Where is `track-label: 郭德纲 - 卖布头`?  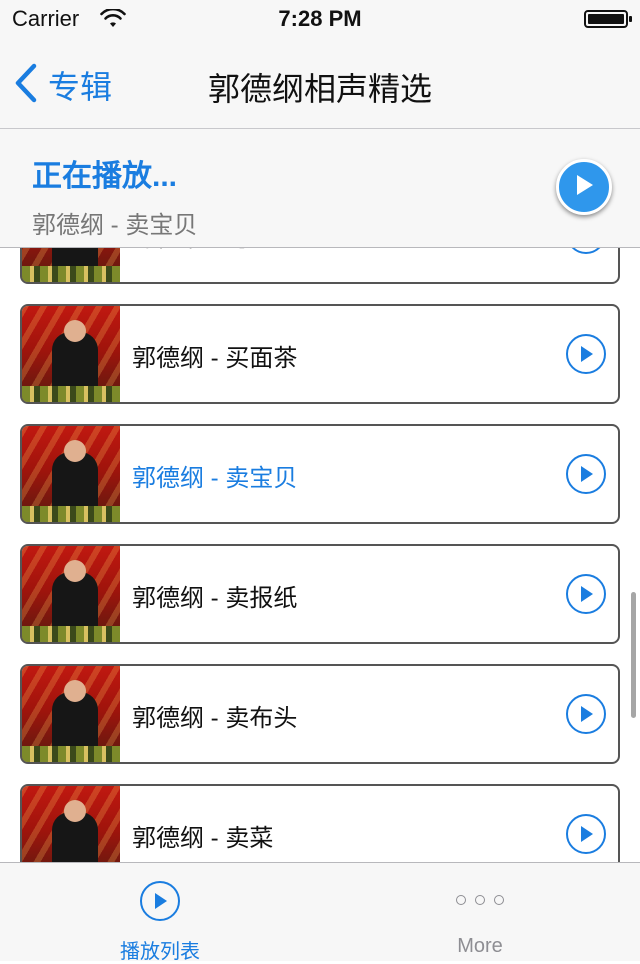 track-label: 郭德纲 - 卖布头 is located at coordinates (215, 718).